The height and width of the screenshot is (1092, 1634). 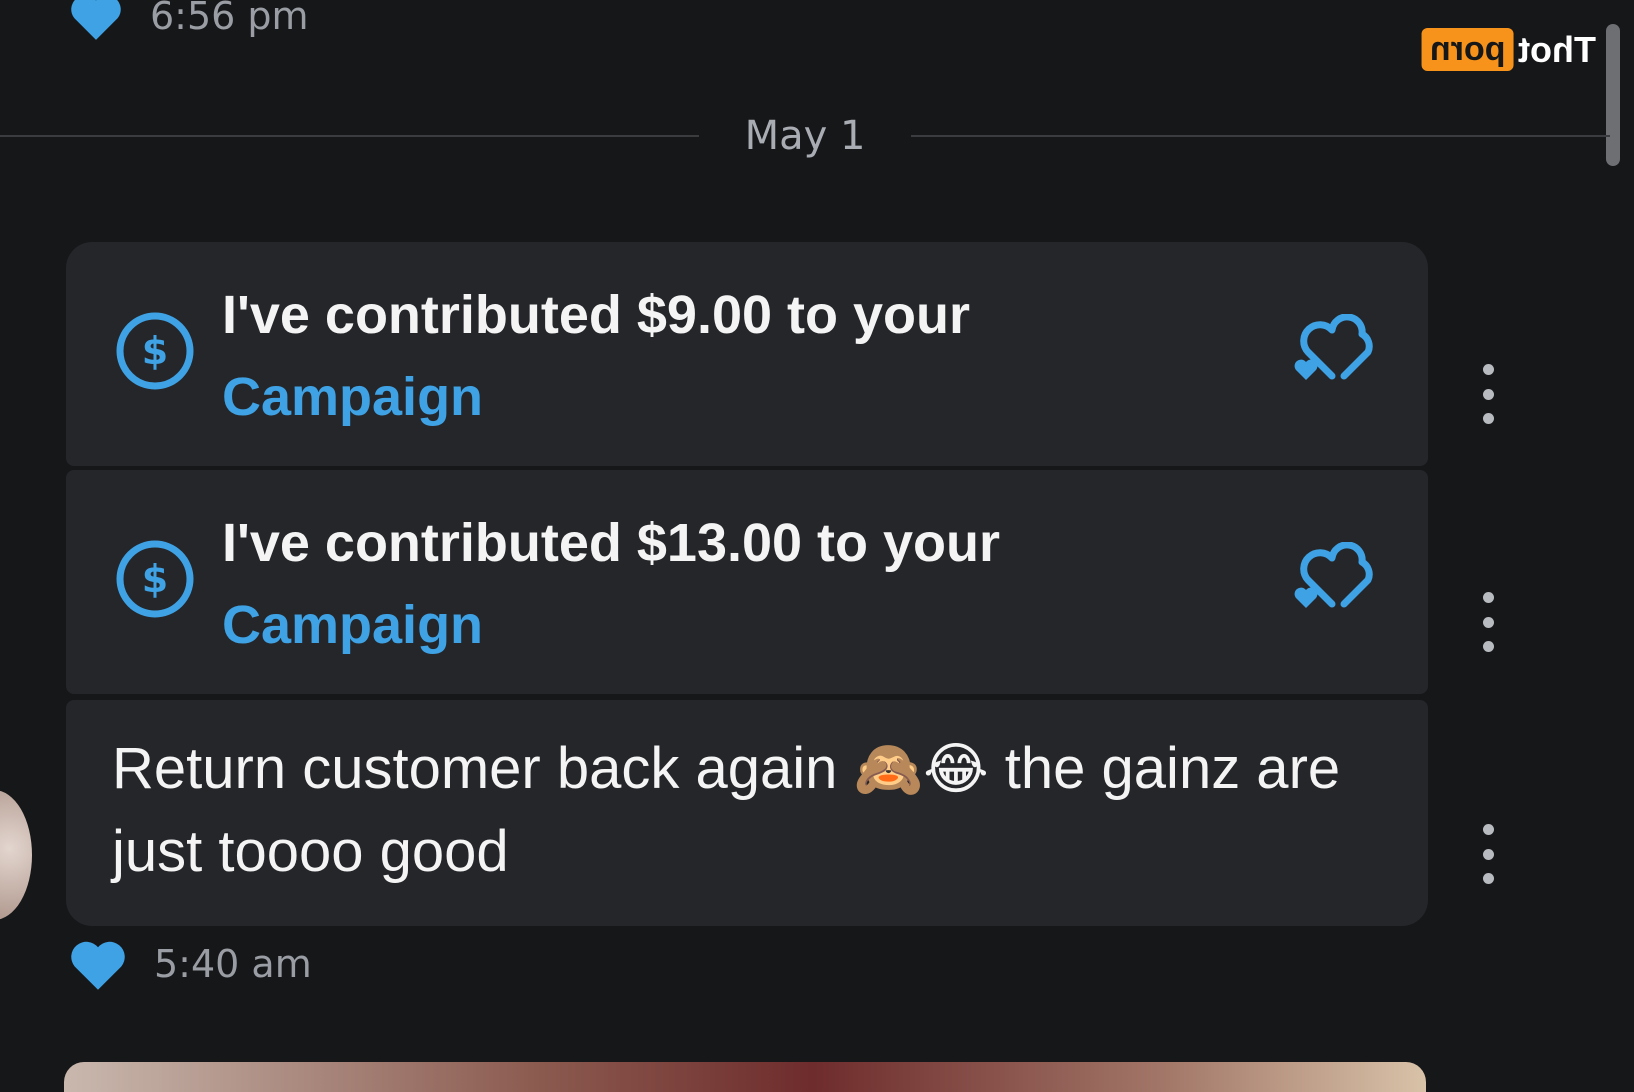 I want to click on tip-text: I've contributed $9.00 to your Campaign, so click(x=596, y=356).